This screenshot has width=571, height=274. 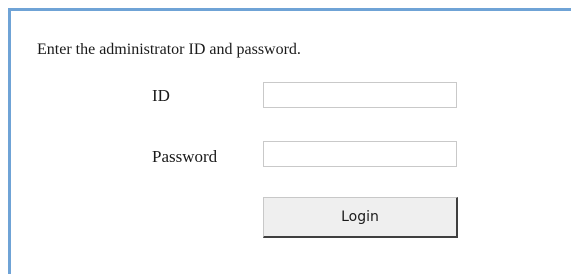 I want to click on password-field, so click(x=360, y=154).